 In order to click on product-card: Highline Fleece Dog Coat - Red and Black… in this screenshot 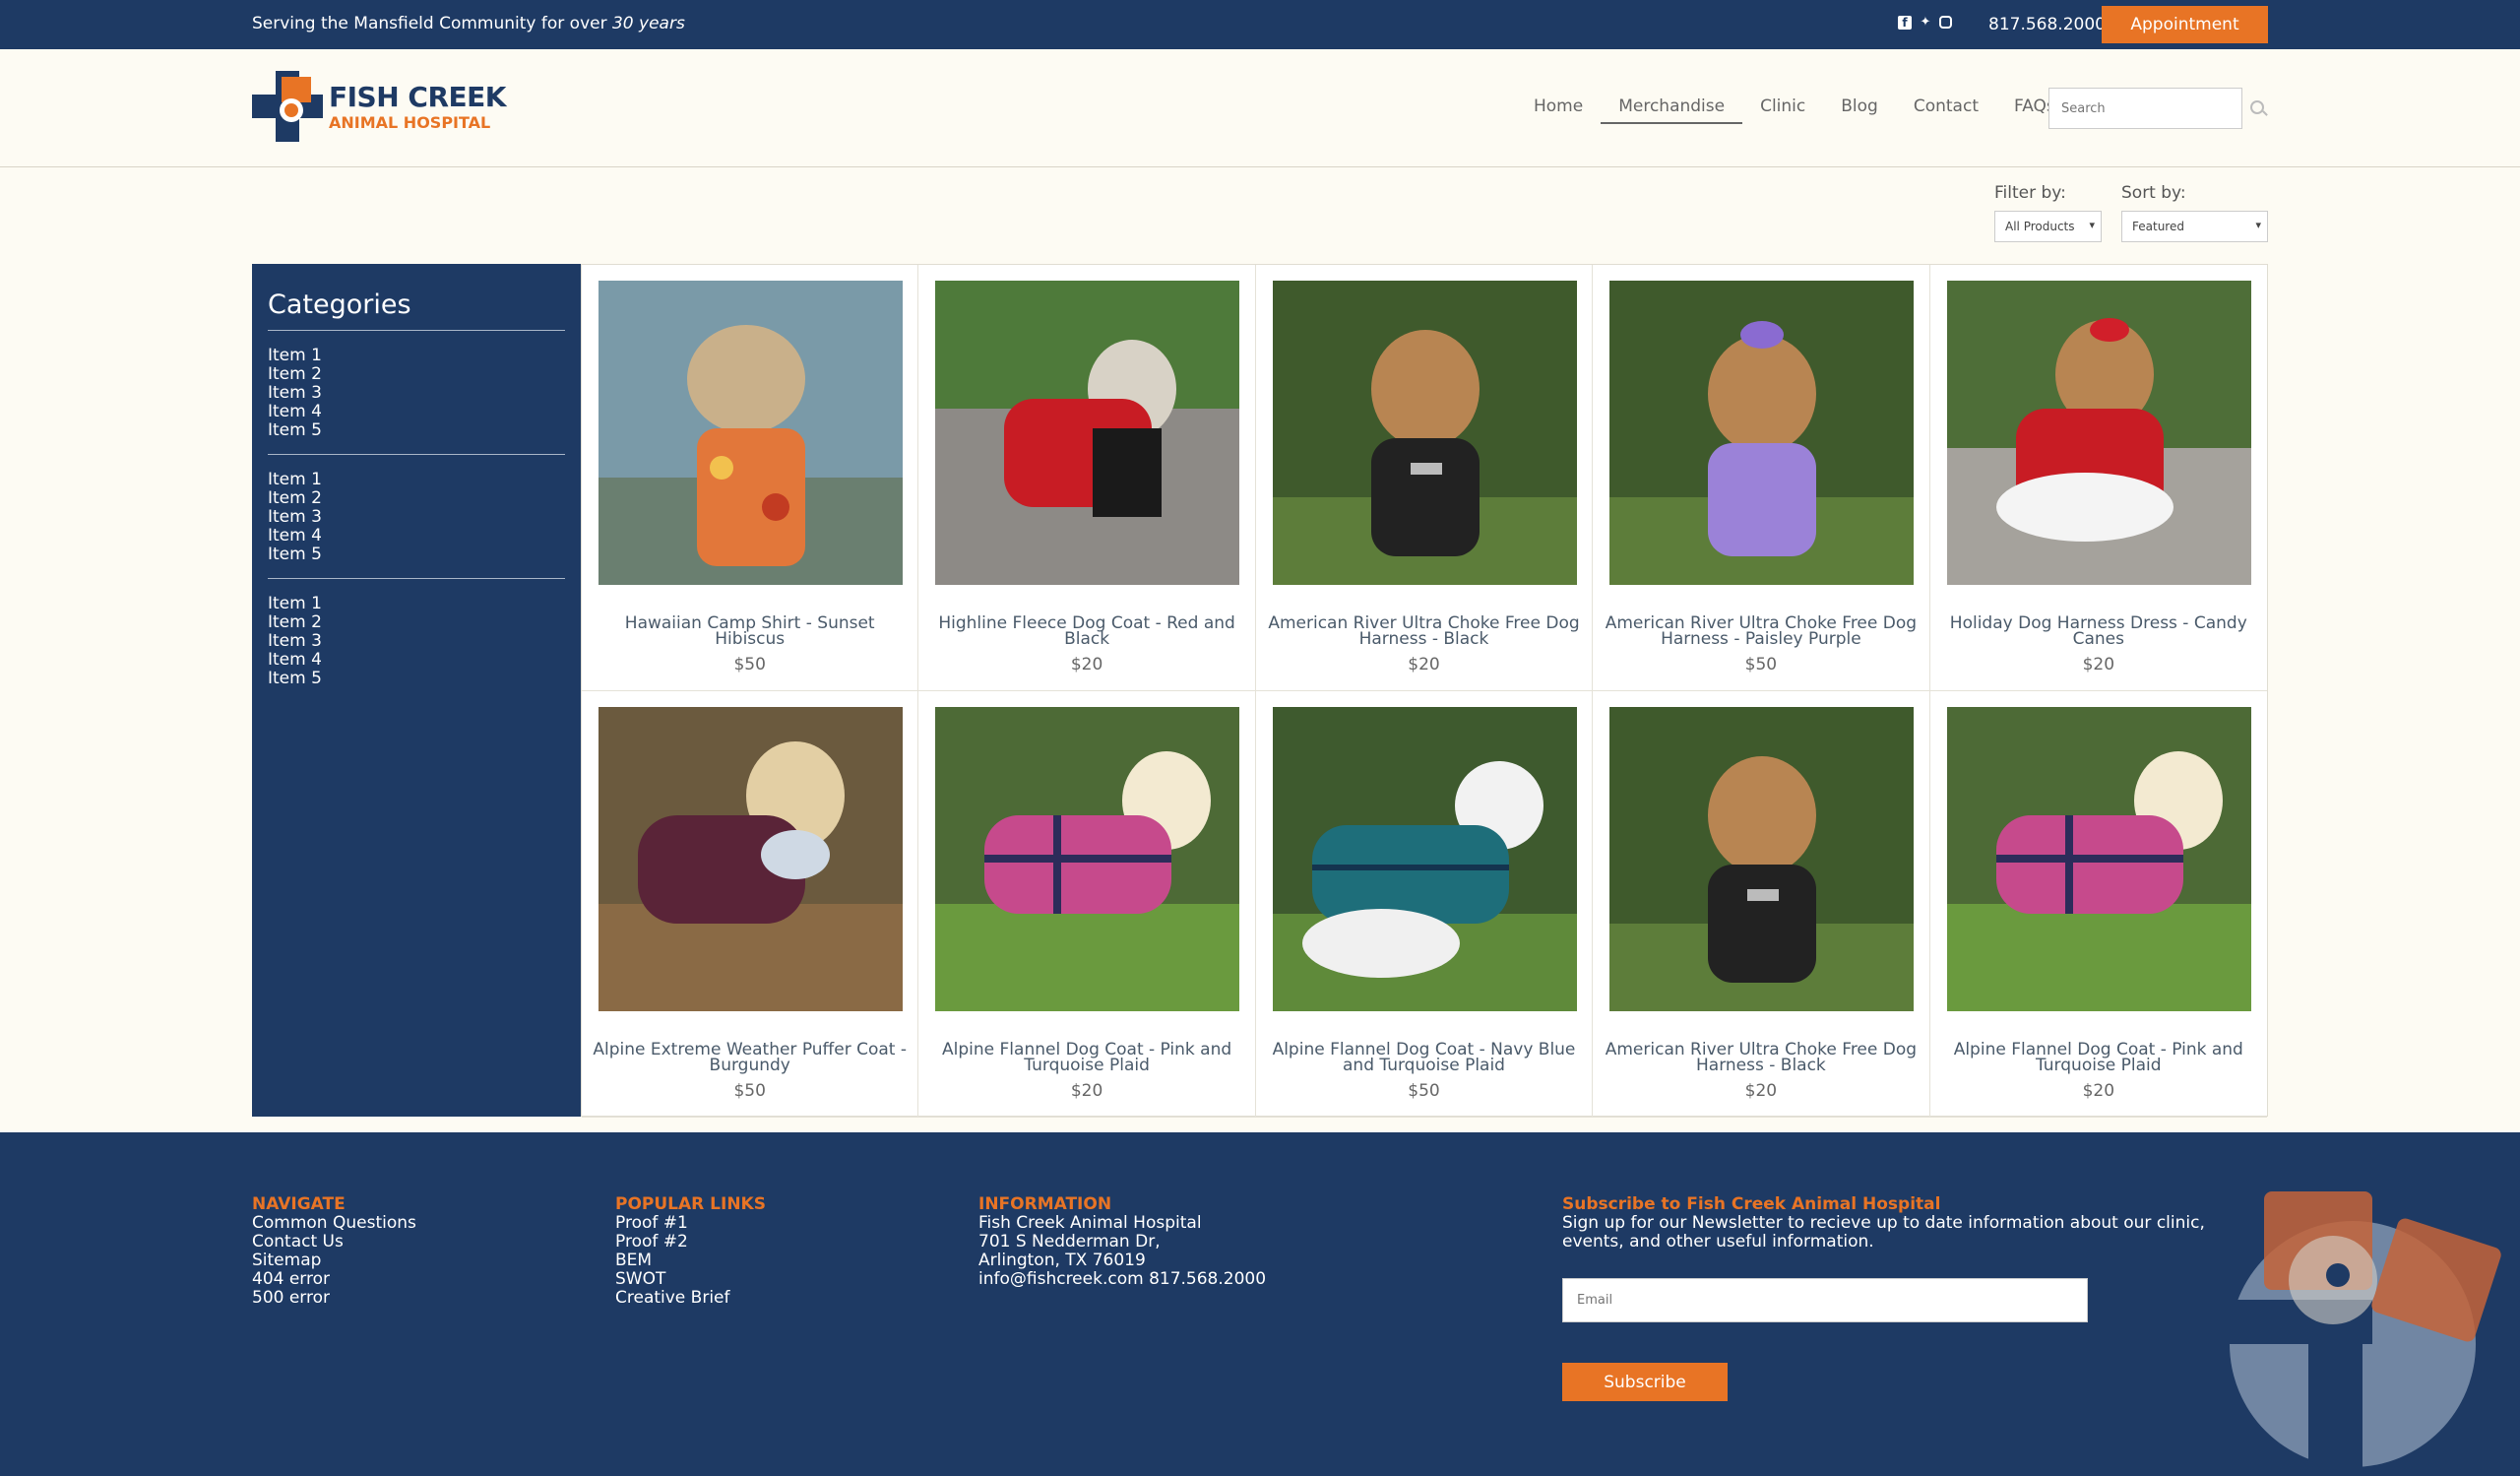, I will do `click(1087, 478)`.